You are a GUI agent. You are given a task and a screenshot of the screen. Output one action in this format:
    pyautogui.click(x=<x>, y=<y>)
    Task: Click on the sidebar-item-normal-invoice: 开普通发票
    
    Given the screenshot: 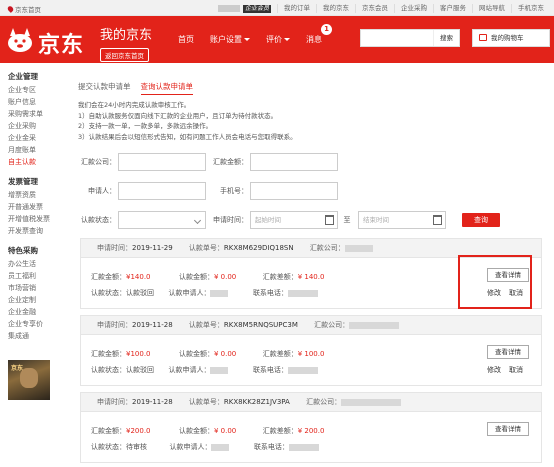 What is the action you would take?
    pyautogui.click(x=37, y=207)
    